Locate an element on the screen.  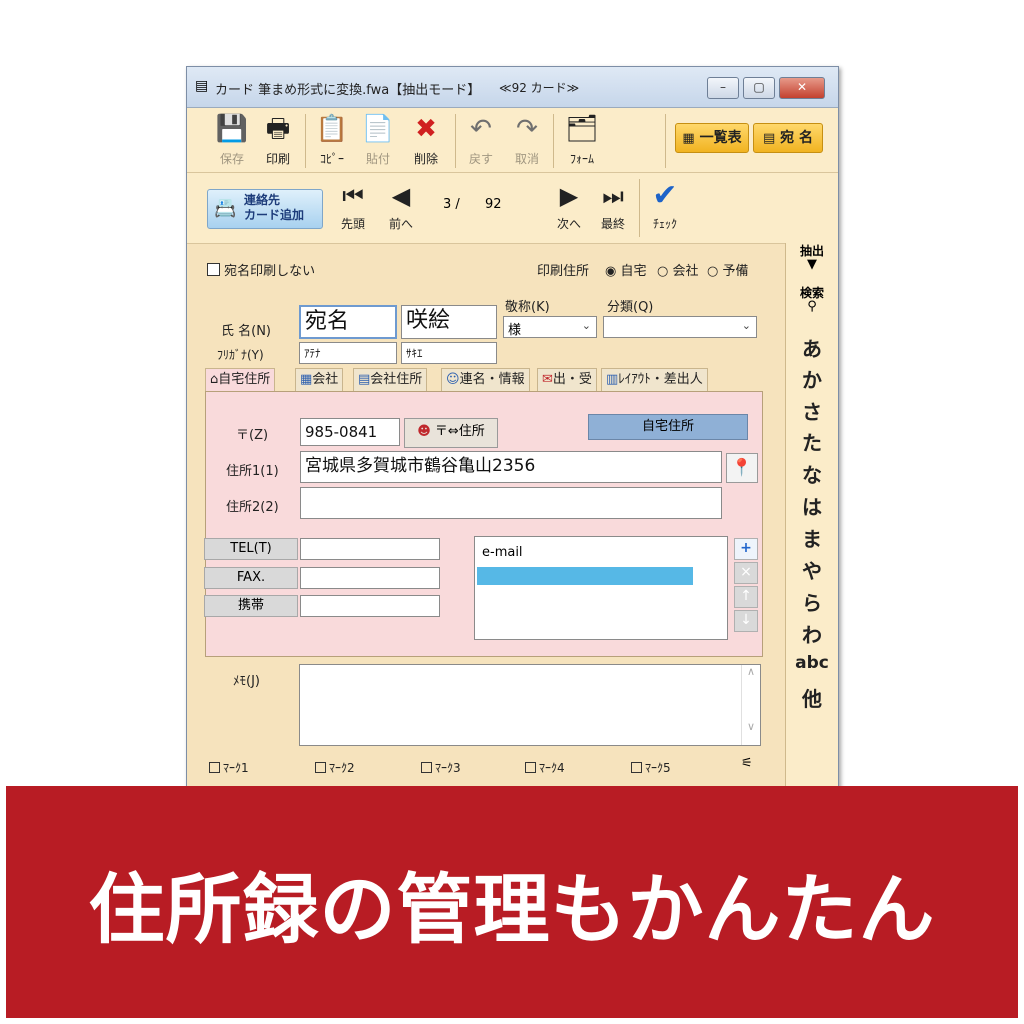
tab-label: 連名・情報 is located at coordinates (492, 379).